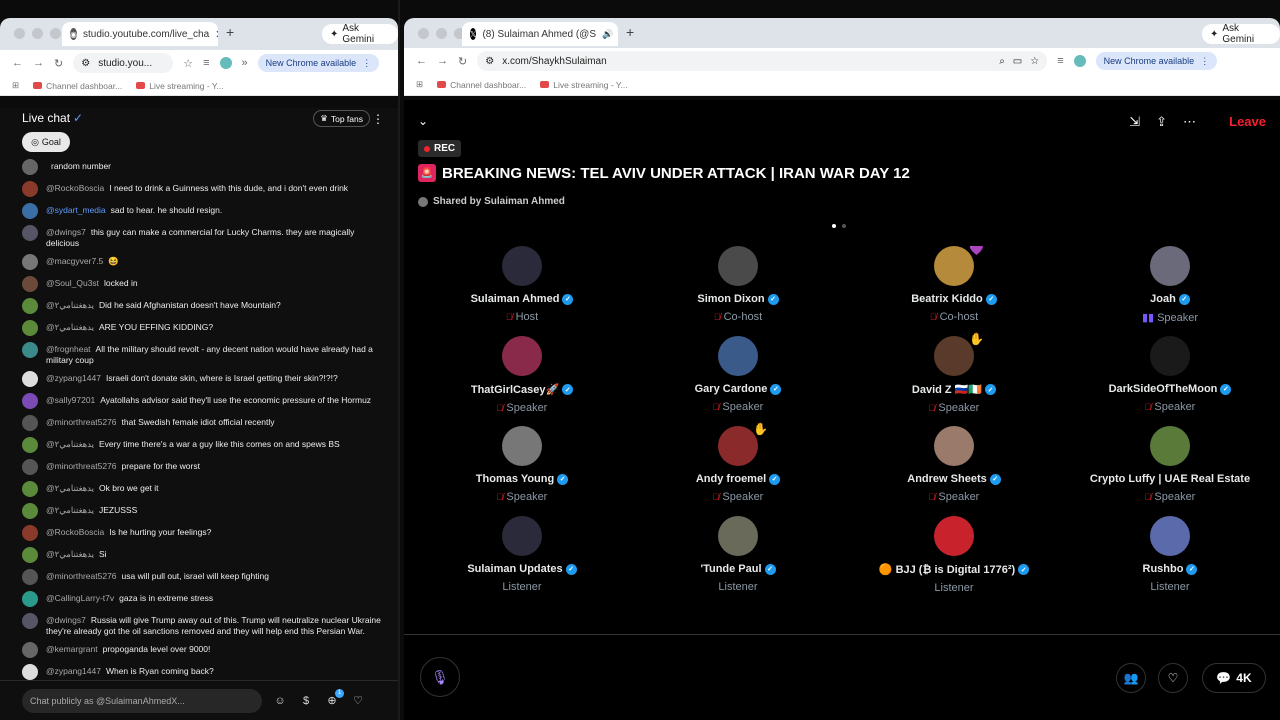 The width and height of the screenshot is (1280, 720). What do you see at coordinates (245, 63) in the screenshot?
I see `more-chevron-icon: »` at bounding box center [245, 63].